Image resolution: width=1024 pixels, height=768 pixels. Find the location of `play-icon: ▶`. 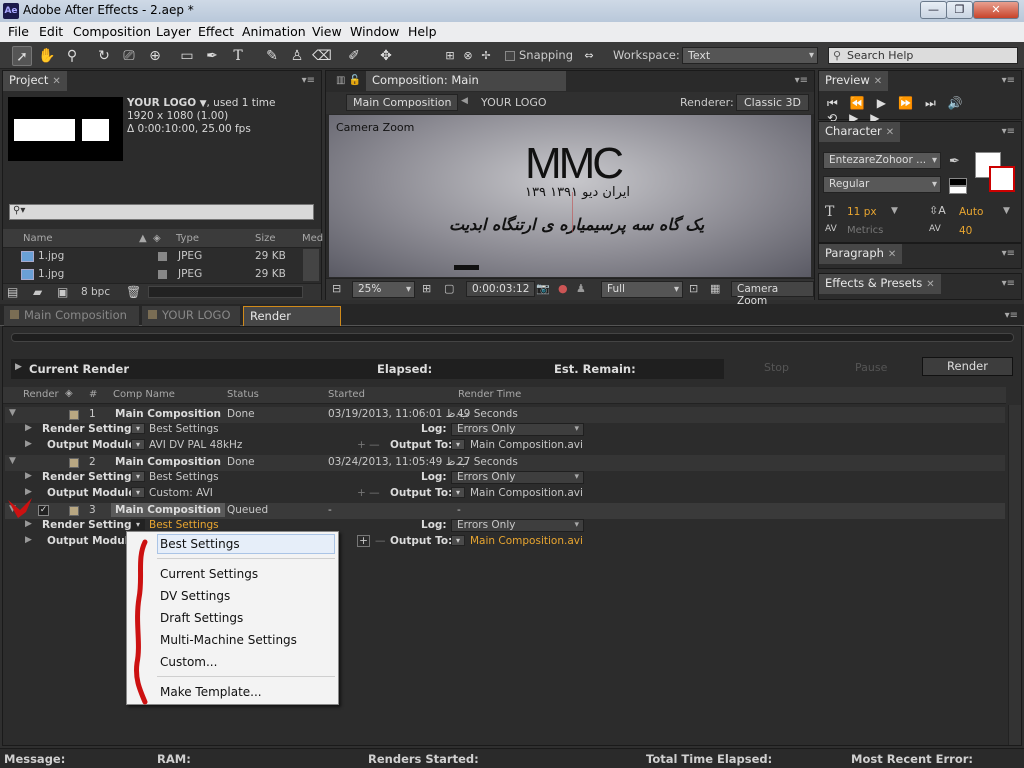

play-icon: ▶ is located at coordinates (887, 103).